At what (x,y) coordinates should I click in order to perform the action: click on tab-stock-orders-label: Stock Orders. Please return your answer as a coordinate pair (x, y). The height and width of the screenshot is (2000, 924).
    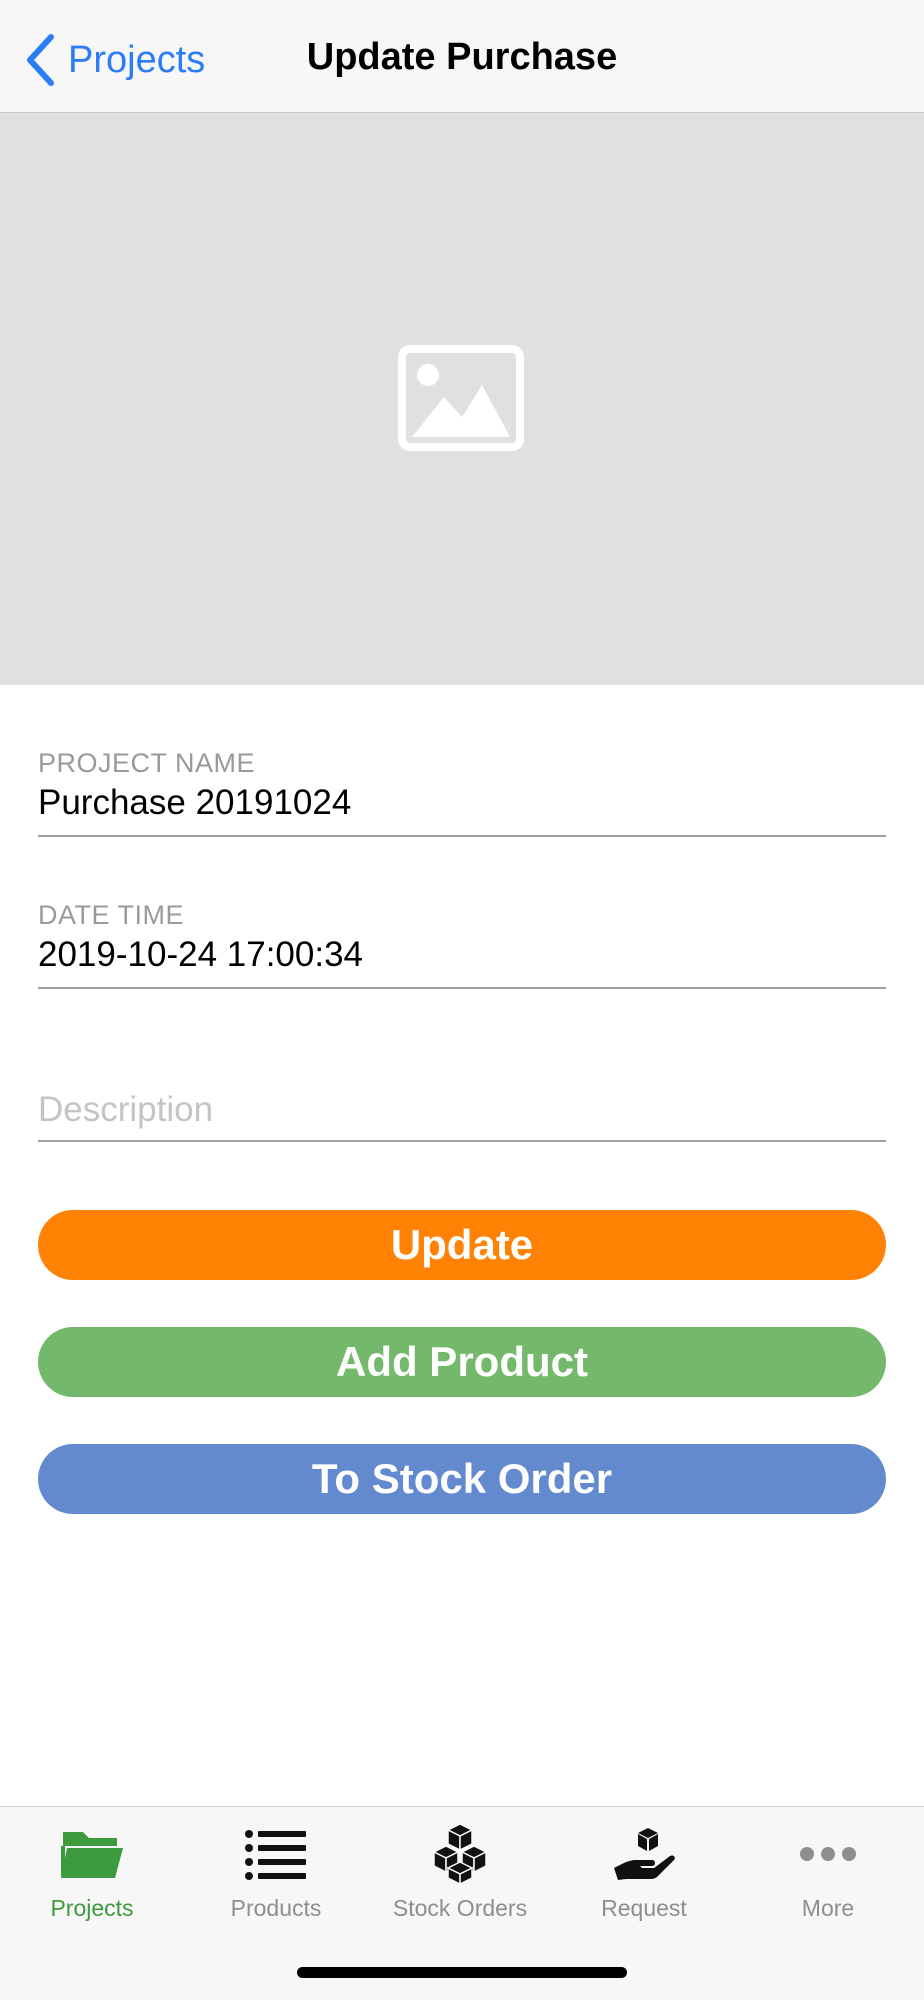
    Looking at the image, I should click on (460, 1908).